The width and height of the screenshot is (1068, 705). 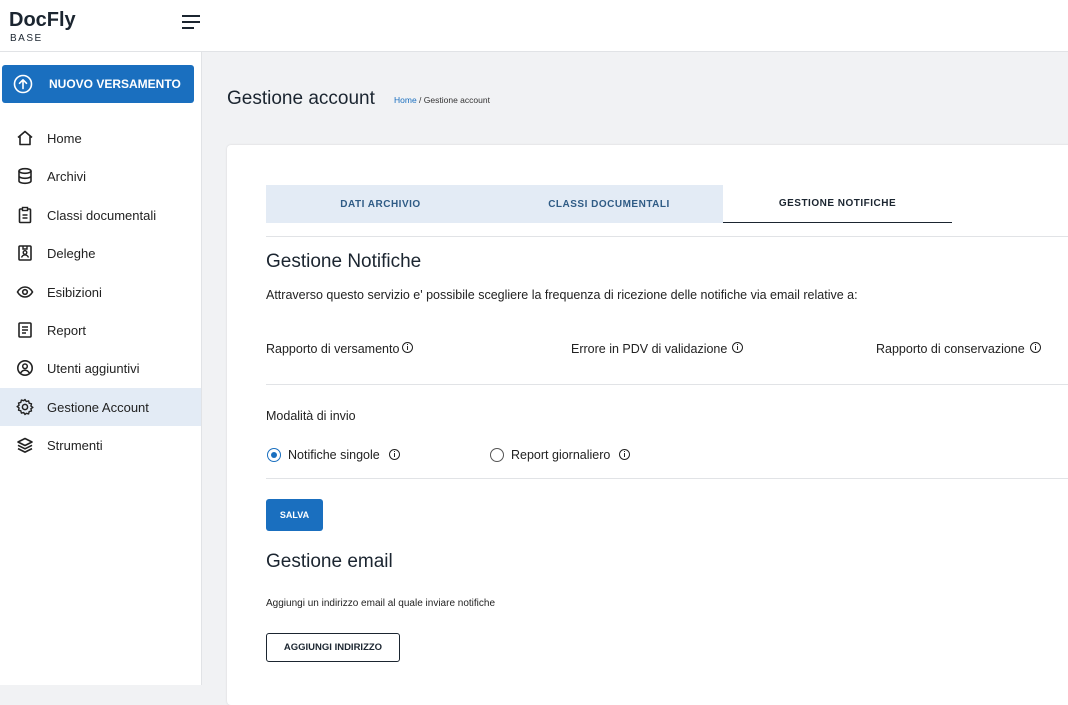 What do you see at coordinates (100, 176) in the screenshot?
I see `sidebar-item-archivi: Archivi` at bounding box center [100, 176].